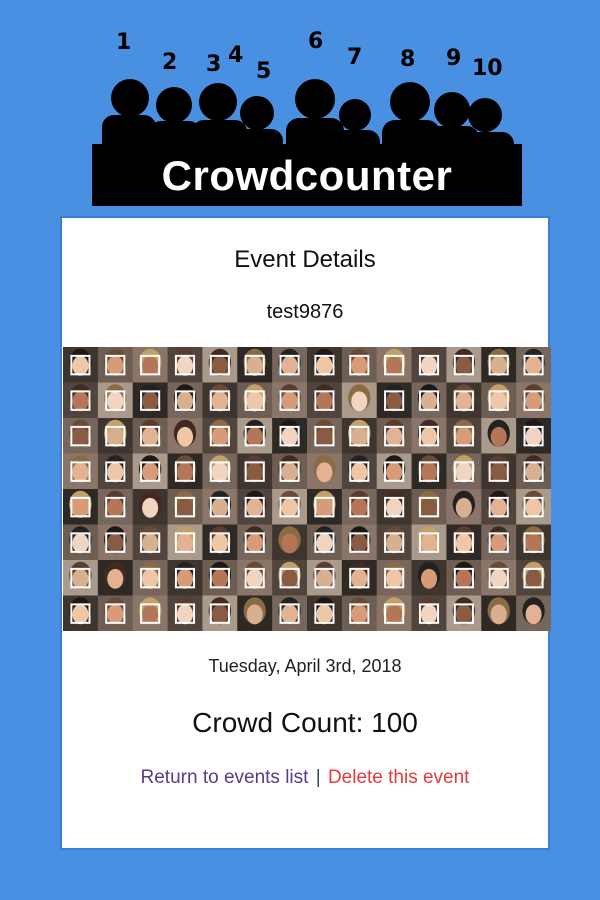 The height and width of the screenshot is (900, 600). I want to click on crowdcounter-logo: 1 2 3 4 5 6 7 8 9 10 Crowdcounter, so click(307, 115).